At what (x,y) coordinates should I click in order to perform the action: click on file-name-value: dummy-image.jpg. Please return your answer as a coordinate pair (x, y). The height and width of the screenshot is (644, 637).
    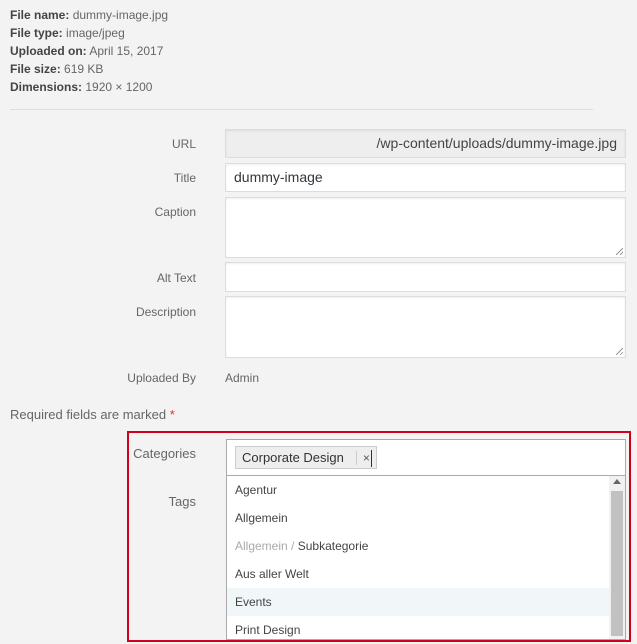
    Looking at the image, I should click on (120, 15).